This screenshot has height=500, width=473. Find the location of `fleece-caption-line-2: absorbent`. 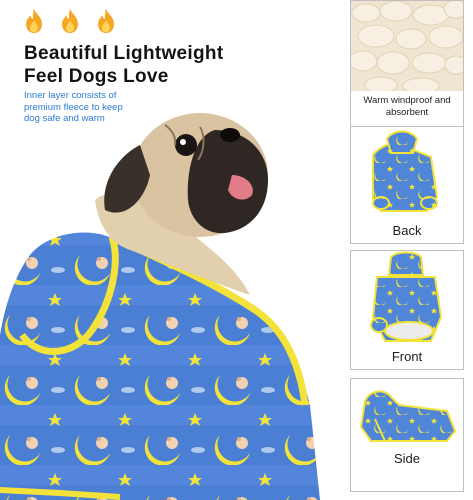

fleece-caption-line-2: absorbent is located at coordinates (407, 112).